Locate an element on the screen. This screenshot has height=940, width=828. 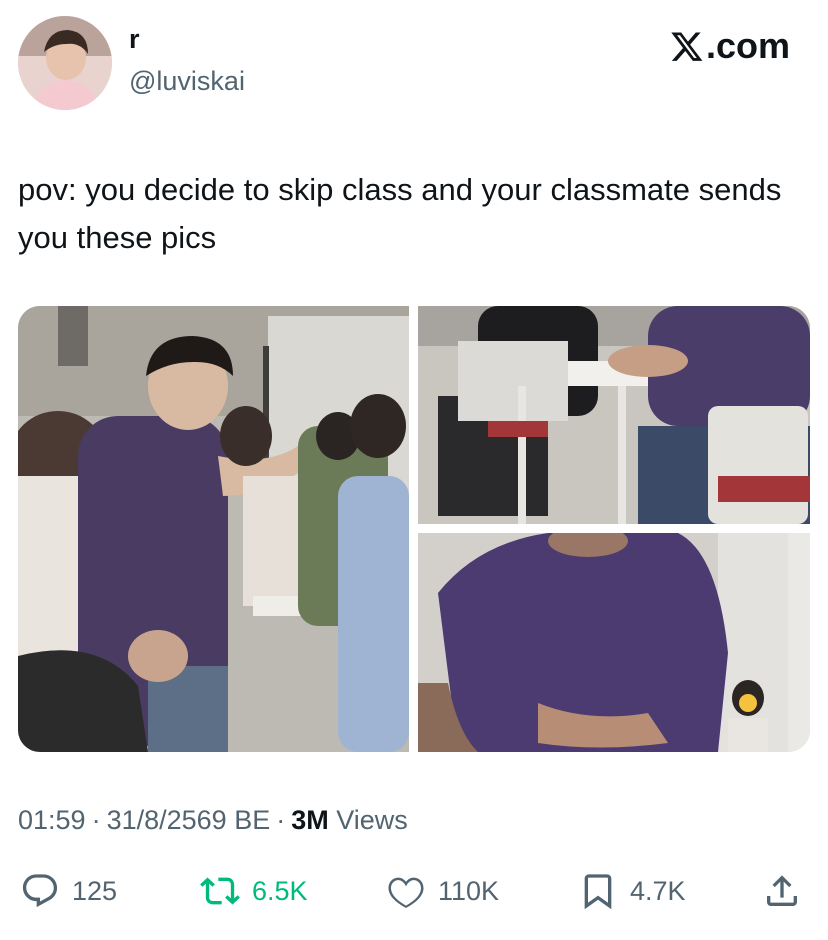
tweet-date: 31/8/2569 BE is located at coordinates (189, 820).